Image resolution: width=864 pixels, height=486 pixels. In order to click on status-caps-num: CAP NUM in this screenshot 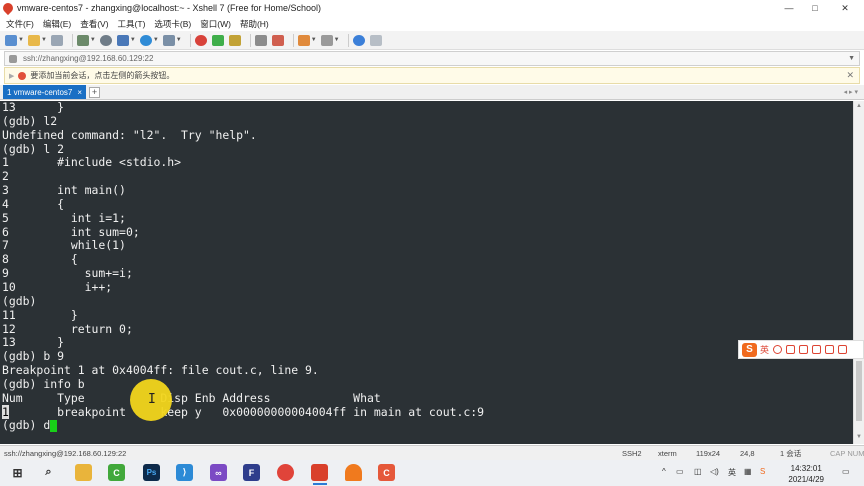, I will do `click(847, 453)`.